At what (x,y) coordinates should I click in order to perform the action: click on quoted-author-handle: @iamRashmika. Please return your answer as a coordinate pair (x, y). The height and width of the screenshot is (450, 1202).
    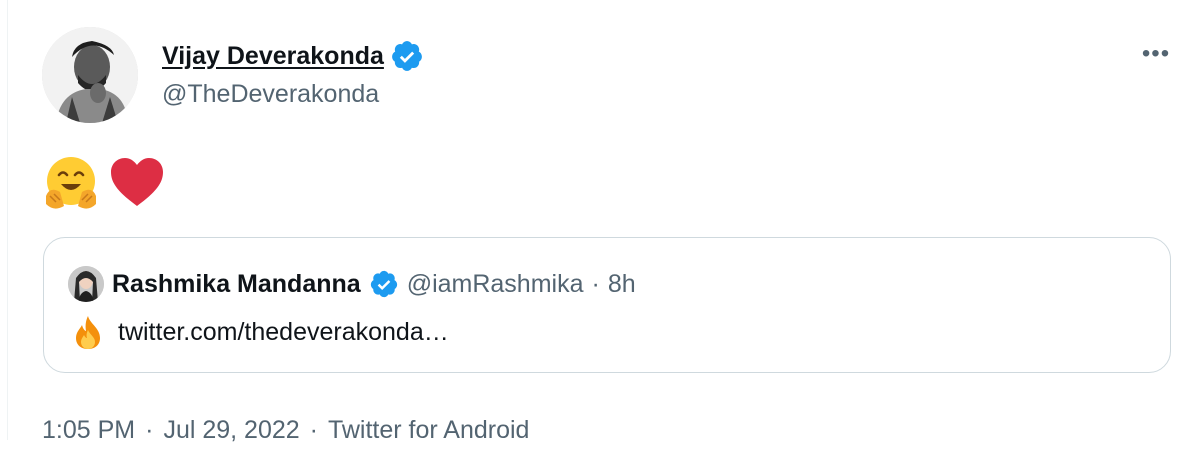
    Looking at the image, I should click on (495, 283).